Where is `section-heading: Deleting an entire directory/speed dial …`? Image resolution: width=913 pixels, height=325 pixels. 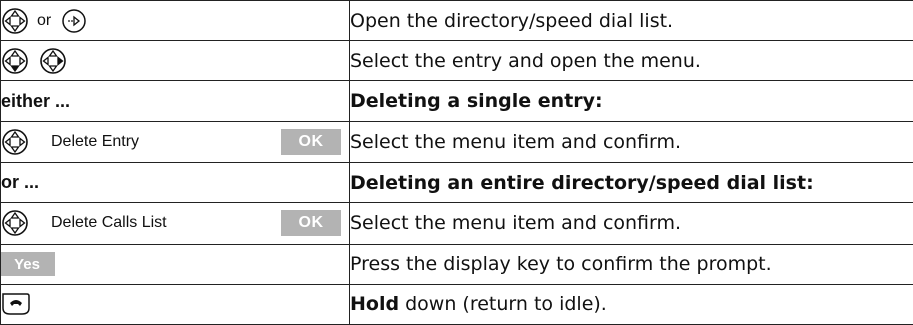
section-heading: Deleting an entire directory/speed dial … is located at coordinates (631, 182).